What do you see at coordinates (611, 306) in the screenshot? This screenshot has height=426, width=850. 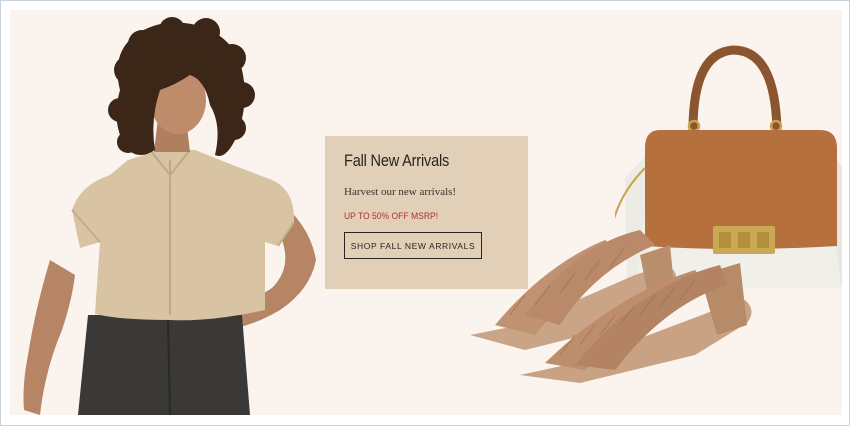 I see `sandals-image` at bounding box center [611, 306].